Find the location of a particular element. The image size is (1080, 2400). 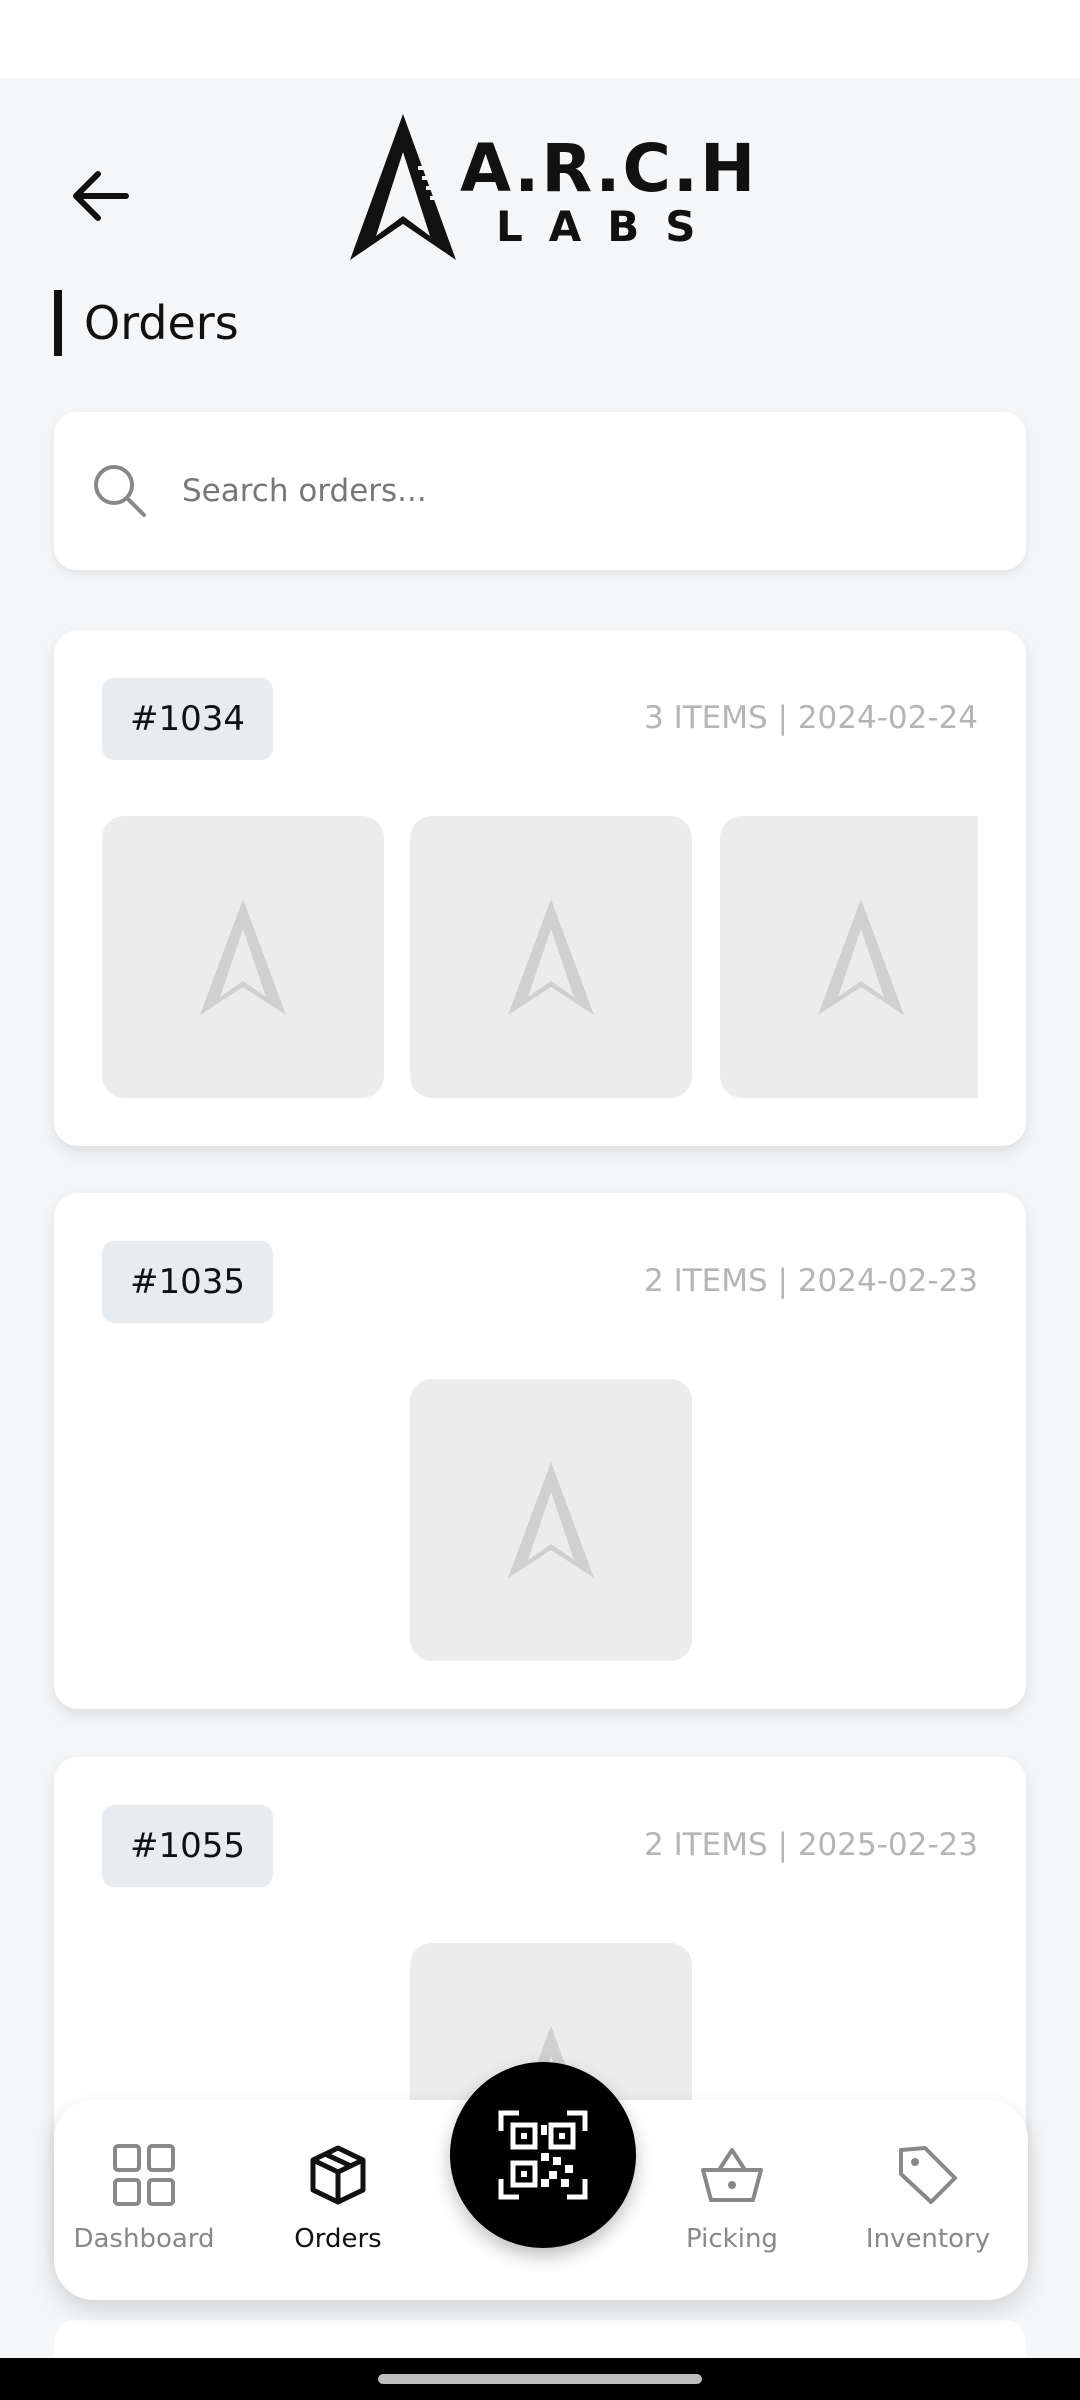

qr-code-icon is located at coordinates (543, 2155).